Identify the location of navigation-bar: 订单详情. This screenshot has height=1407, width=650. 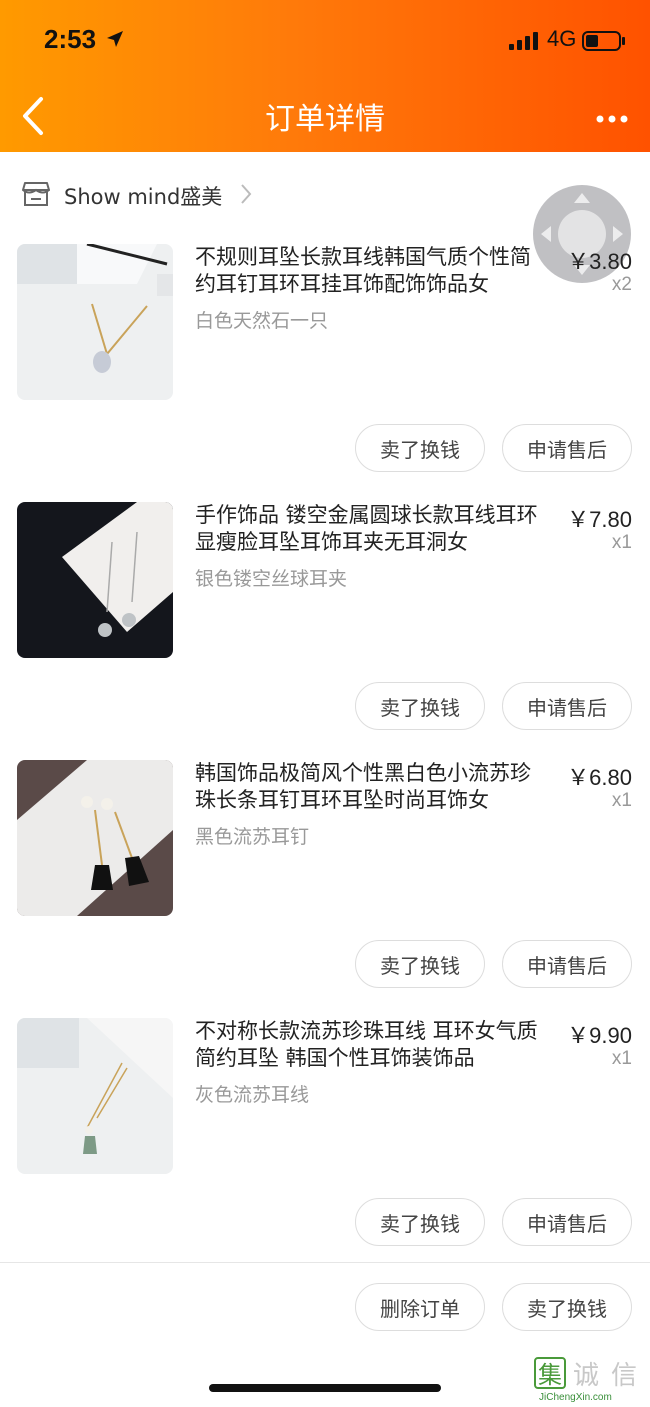
(325, 115).